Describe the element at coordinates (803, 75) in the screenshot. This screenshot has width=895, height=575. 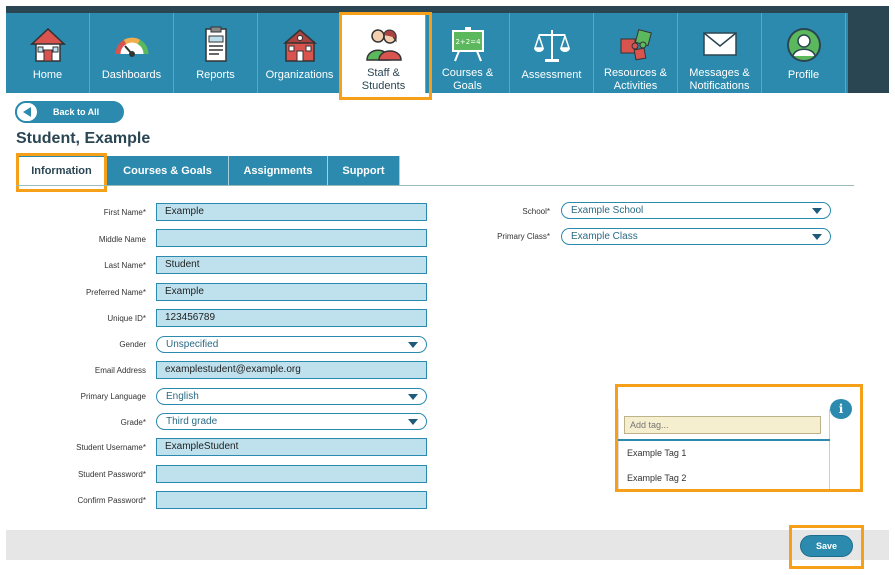
I see `nav-label: Profile` at that location.